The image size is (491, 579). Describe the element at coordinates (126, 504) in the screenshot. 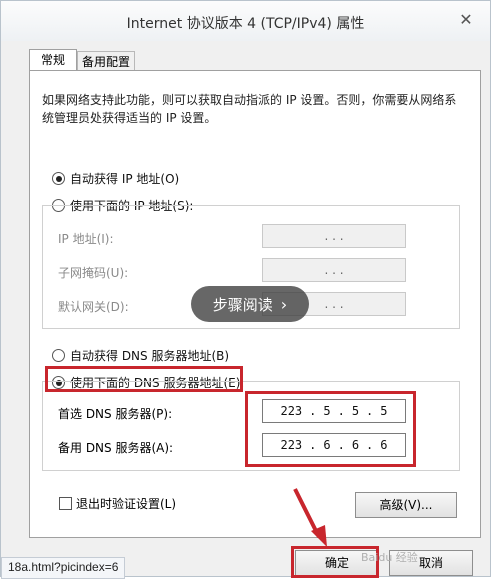

I see `checkbox-label: 退出时验证设置(L)` at that location.